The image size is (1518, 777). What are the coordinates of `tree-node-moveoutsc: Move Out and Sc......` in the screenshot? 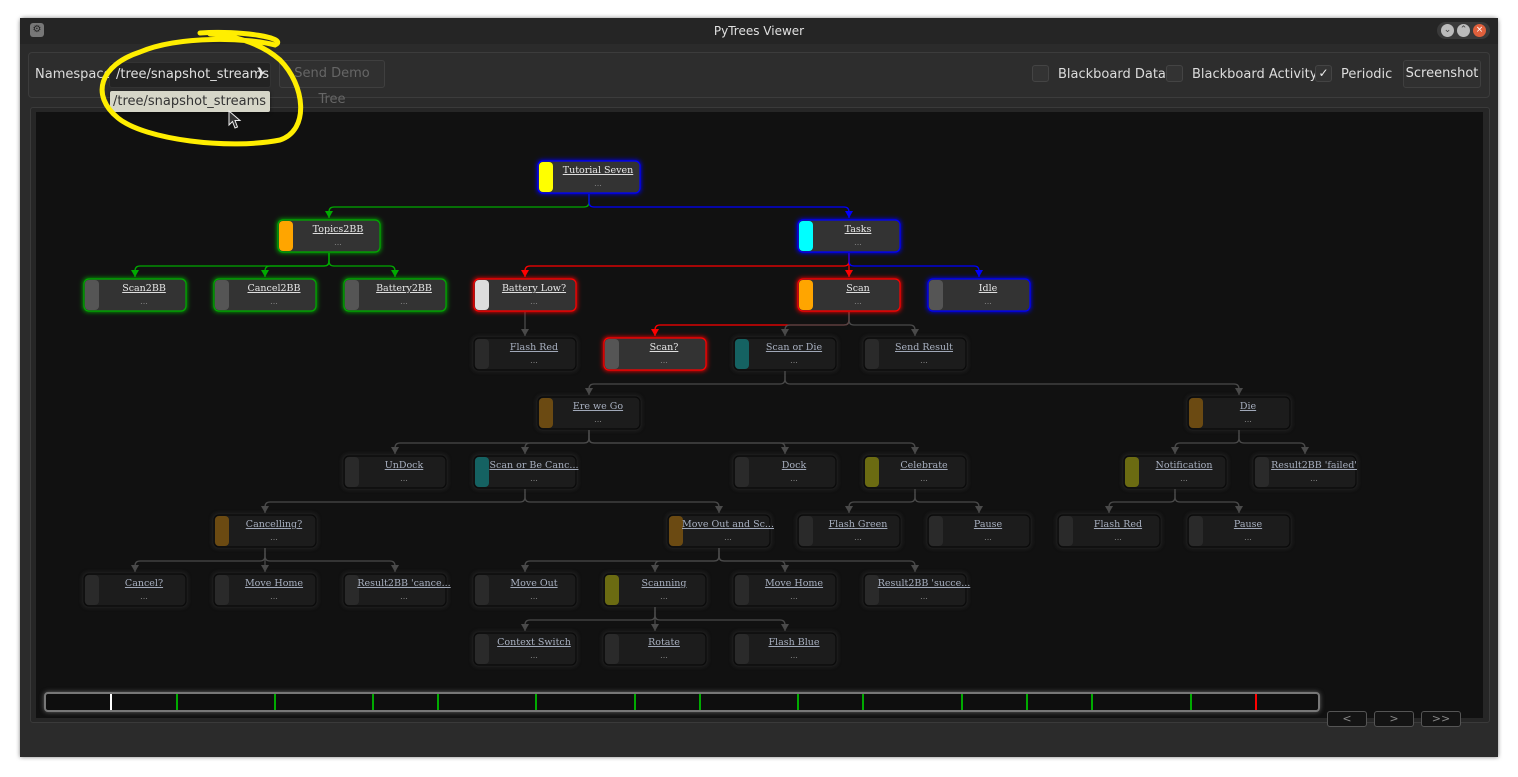 It's located at (720, 531).